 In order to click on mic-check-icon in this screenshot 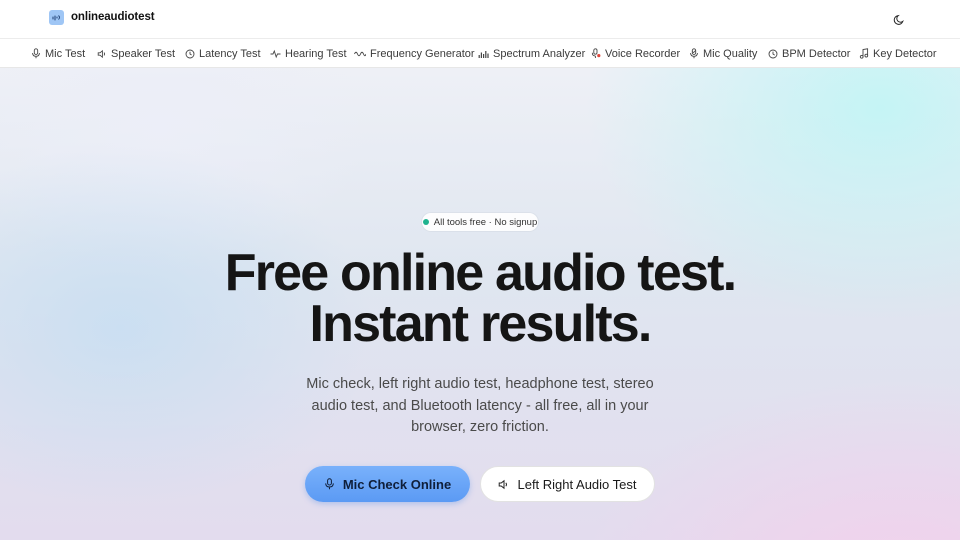, I will do `click(694, 53)`.